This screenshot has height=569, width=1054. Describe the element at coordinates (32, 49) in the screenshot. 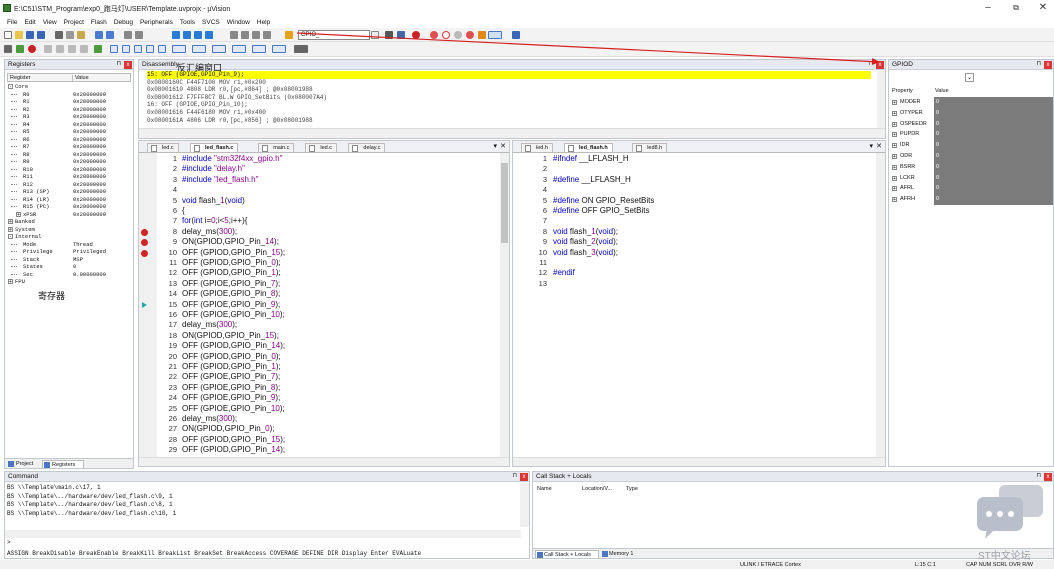

I see `stop-icon` at that location.